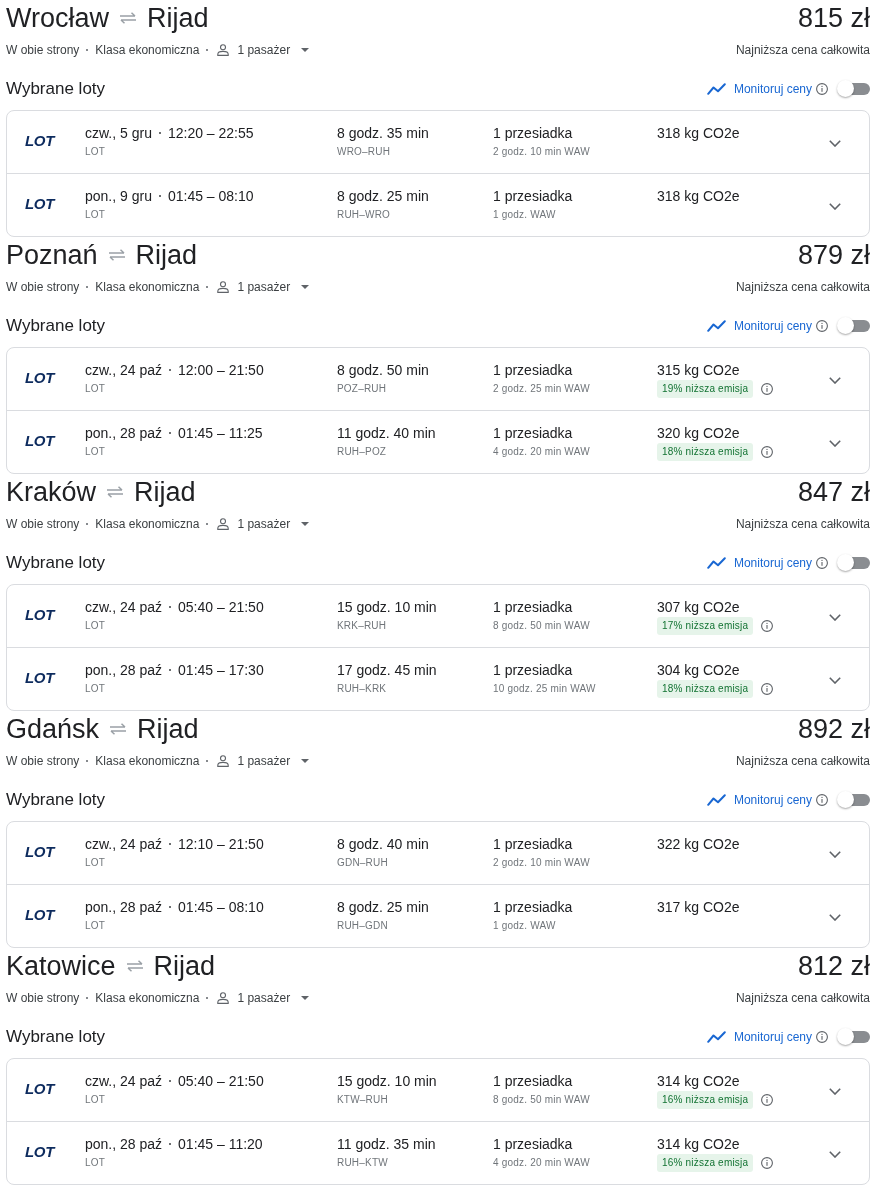  What do you see at coordinates (542, 1100) in the screenshot?
I see `layover-info: 8 godz. 50 min WAW` at bounding box center [542, 1100].